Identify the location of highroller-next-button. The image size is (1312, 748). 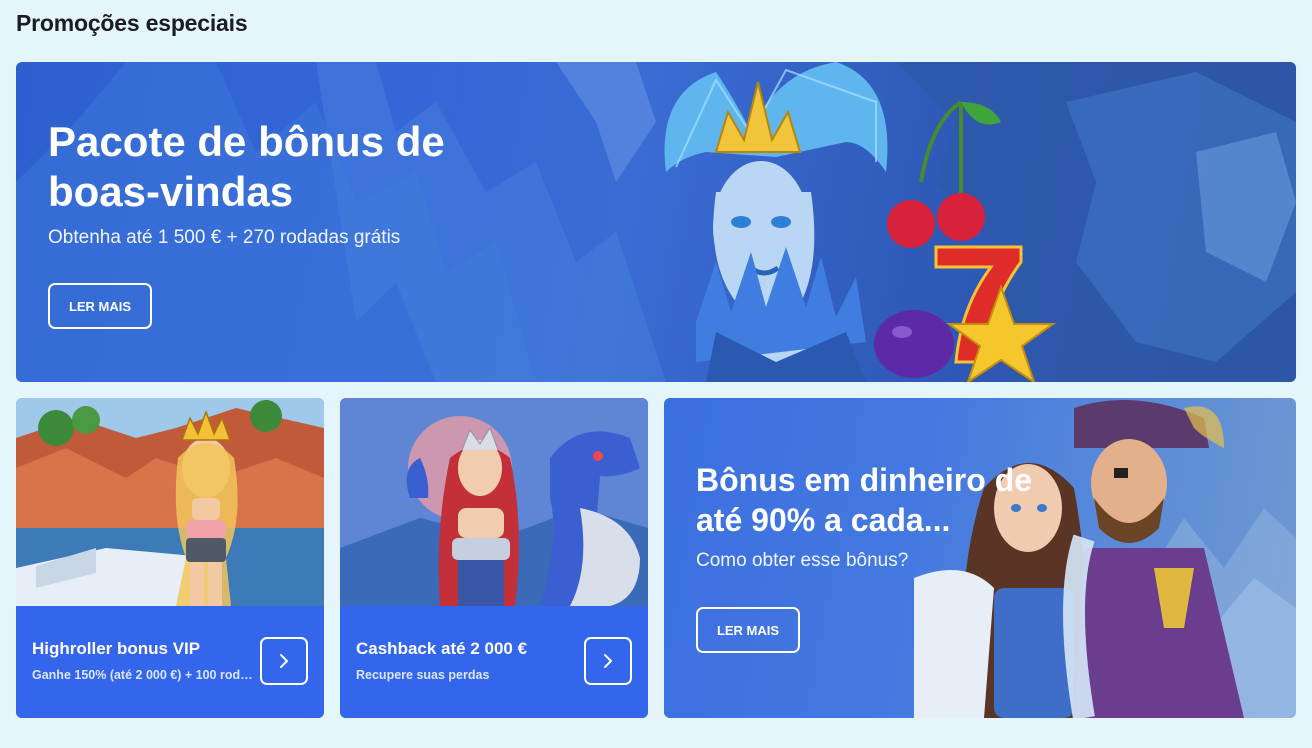
(284, 661).